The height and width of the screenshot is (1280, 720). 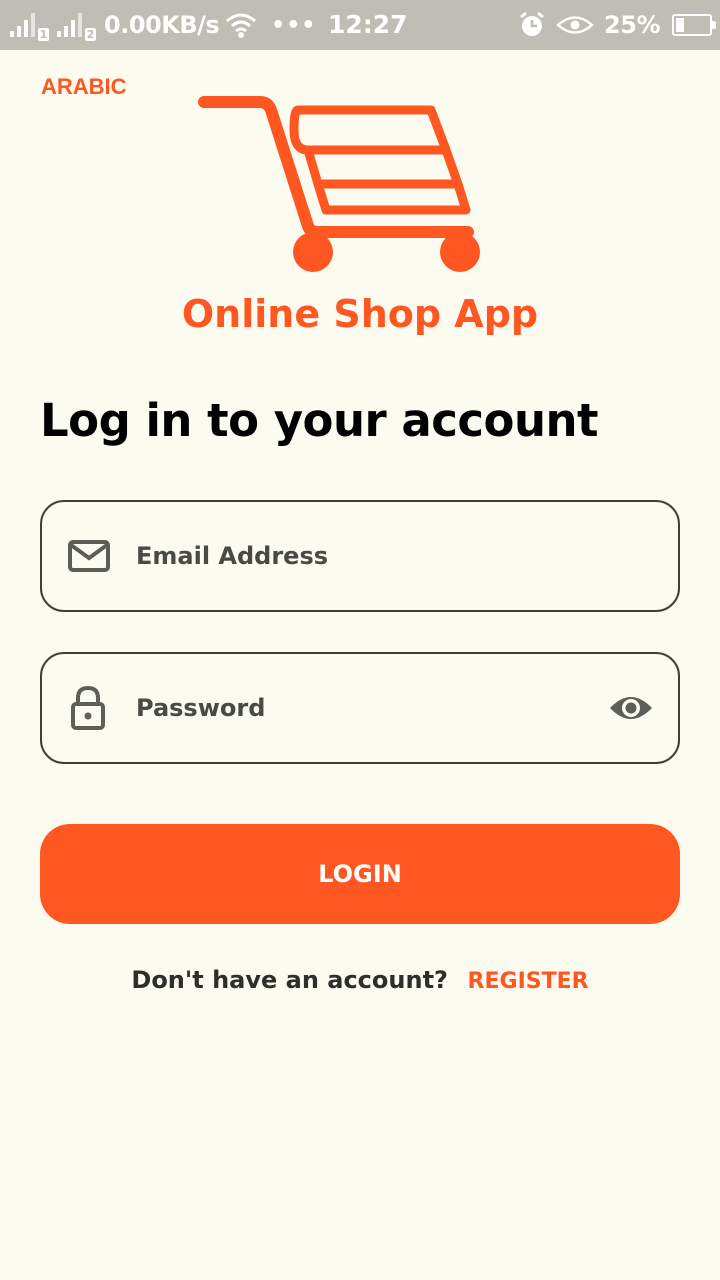 What do you see at coordinates (289, 980) in the screenshot?
I see `register-prompt: Don't have an account?` at bounding box center [289, 980].